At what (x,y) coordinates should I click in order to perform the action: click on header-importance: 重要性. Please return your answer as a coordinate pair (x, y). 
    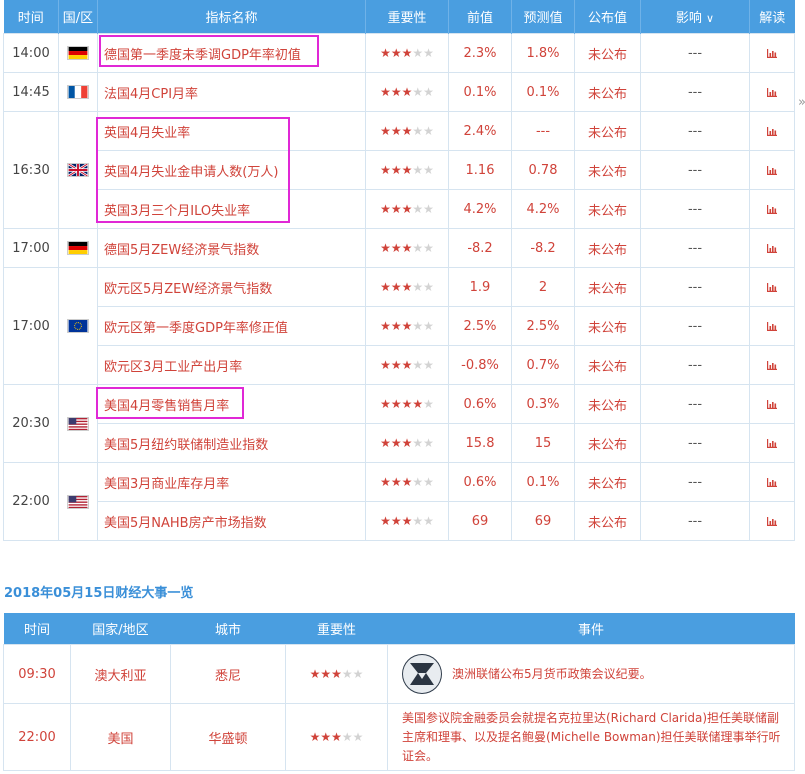
    Looking at the image, I should click on (407, 17).